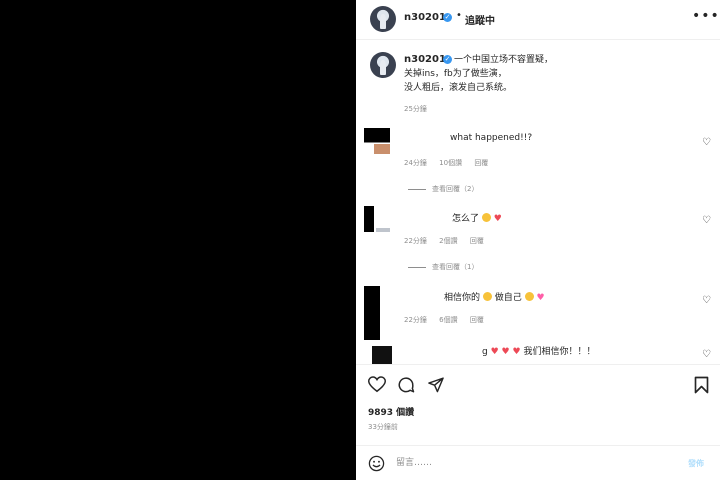 The image size is (720, 480). I want to click on post-timestamp: 33分鐘前, so click(383, 427).